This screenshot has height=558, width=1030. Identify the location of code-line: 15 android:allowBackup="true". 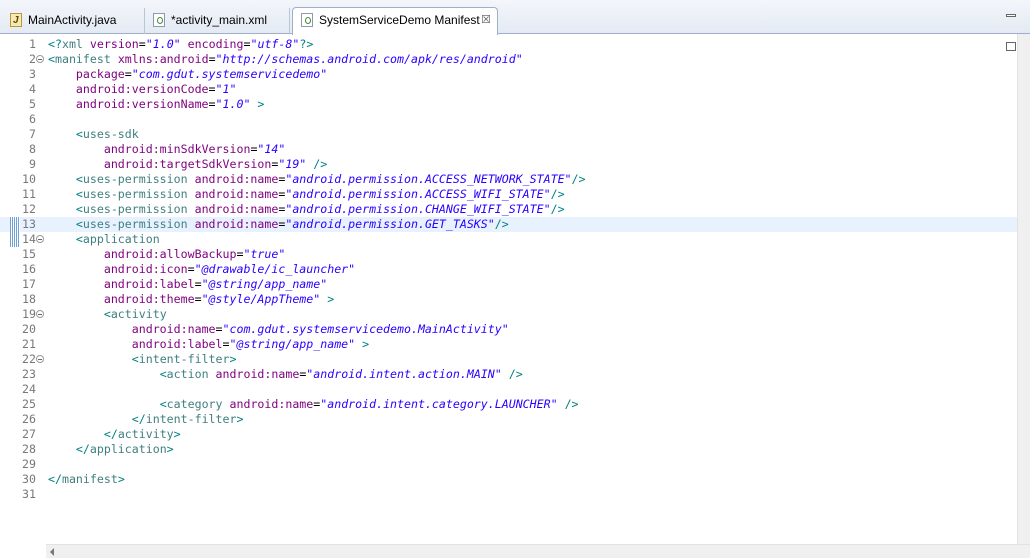
(508, 254).